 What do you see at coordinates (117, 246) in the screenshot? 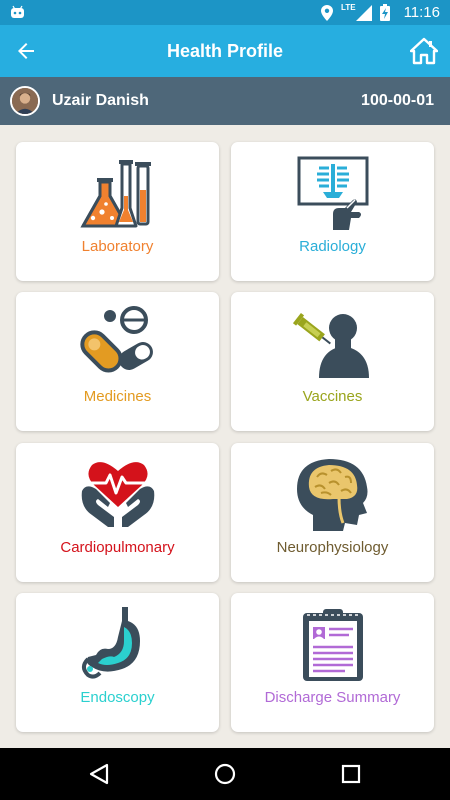
I see `laboratory-label: Laboratory` at bounding box center [117, 246].